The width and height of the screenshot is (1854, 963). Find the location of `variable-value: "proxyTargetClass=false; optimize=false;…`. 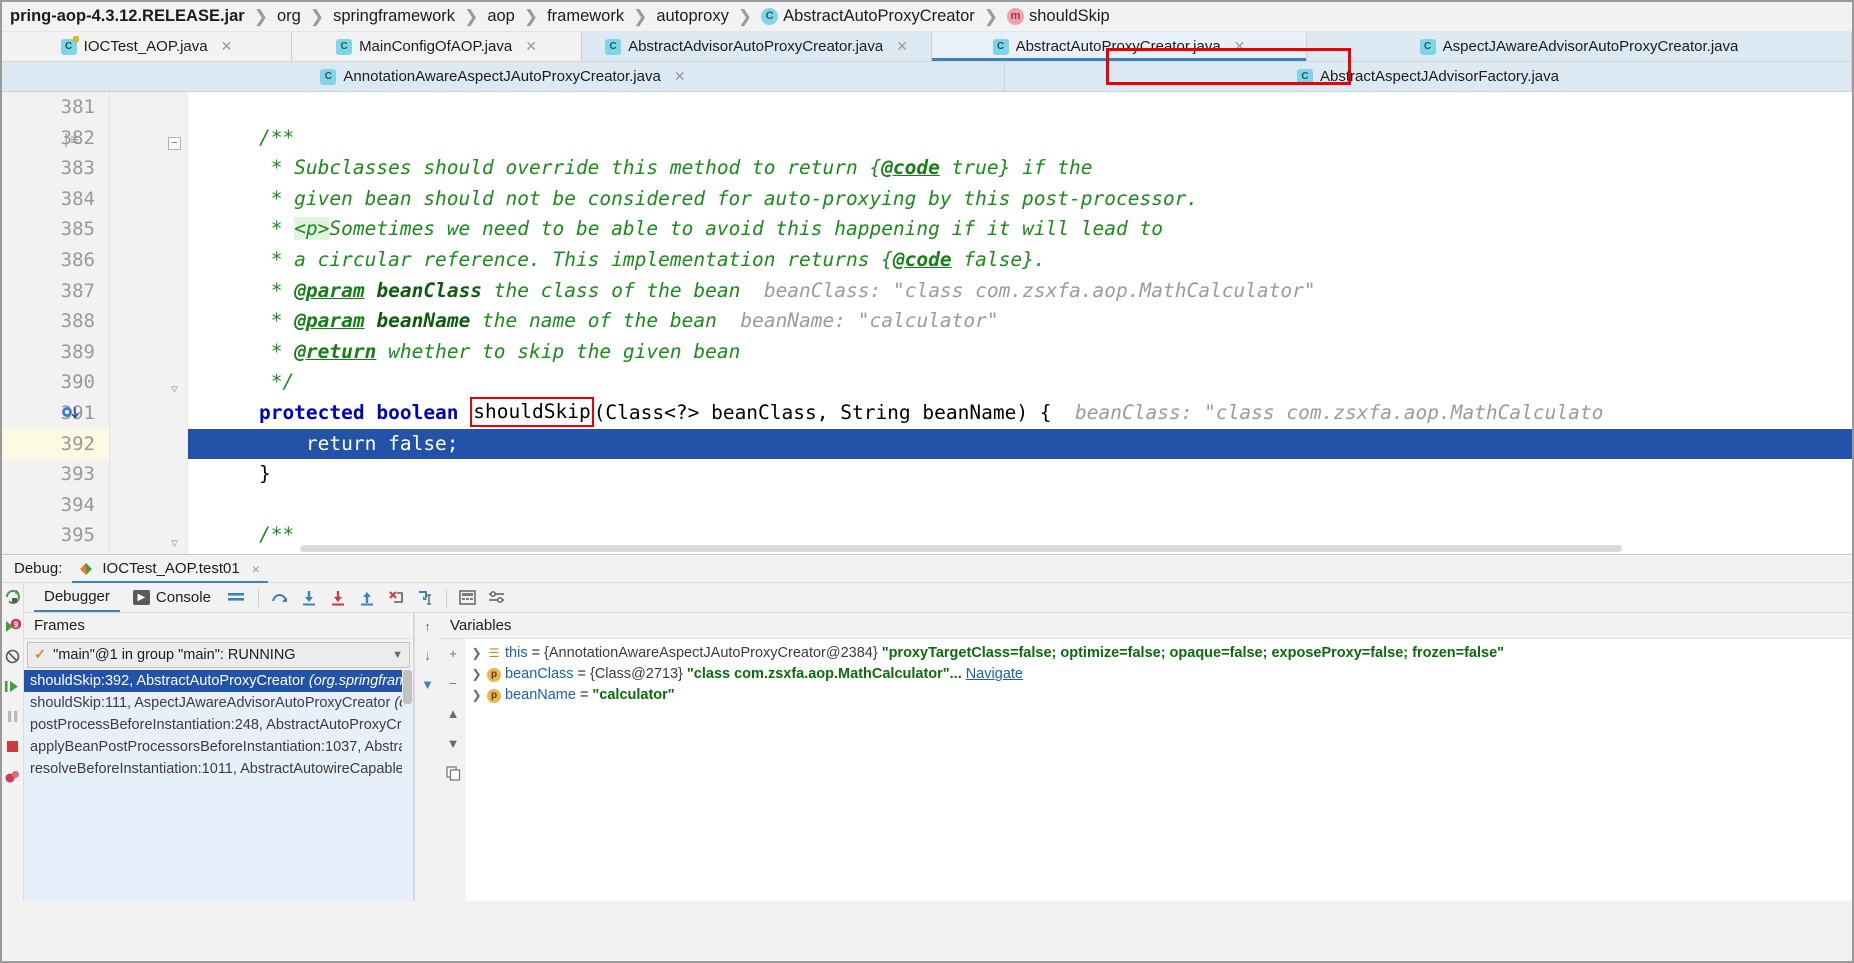

variable-value: "proxyTargetClass=false; optimize=false;… is located at coordinates (1193, 653).